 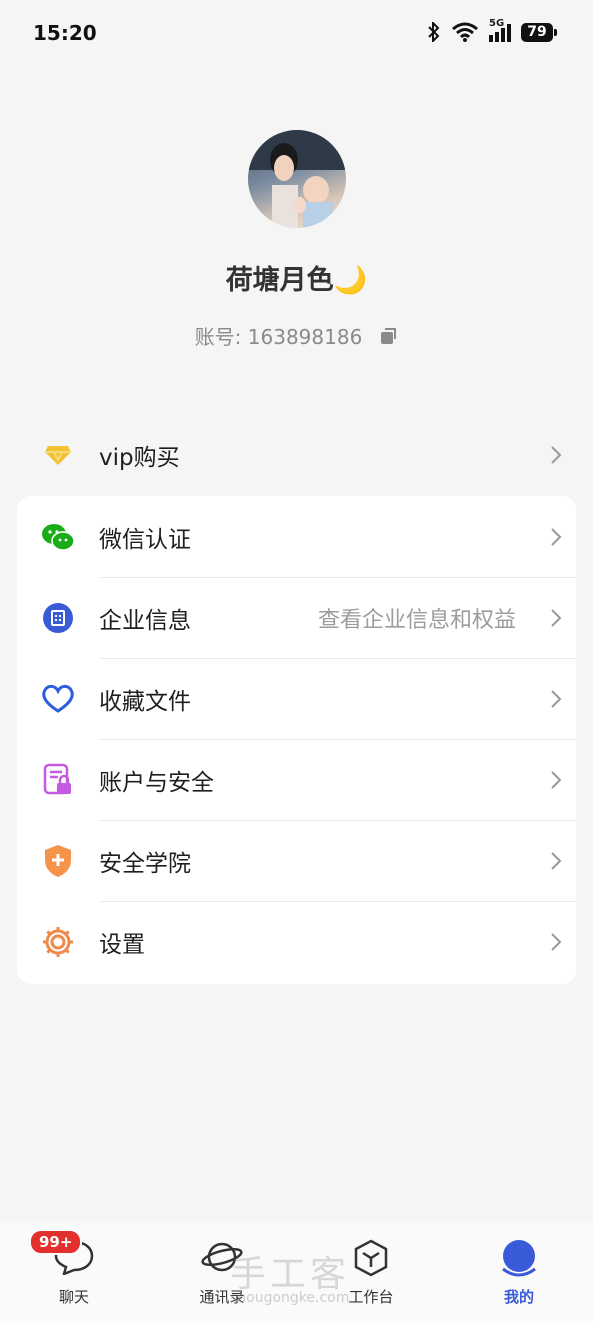 I want to click on menu-item-label: 企业信息, so click(x=145, y=620).